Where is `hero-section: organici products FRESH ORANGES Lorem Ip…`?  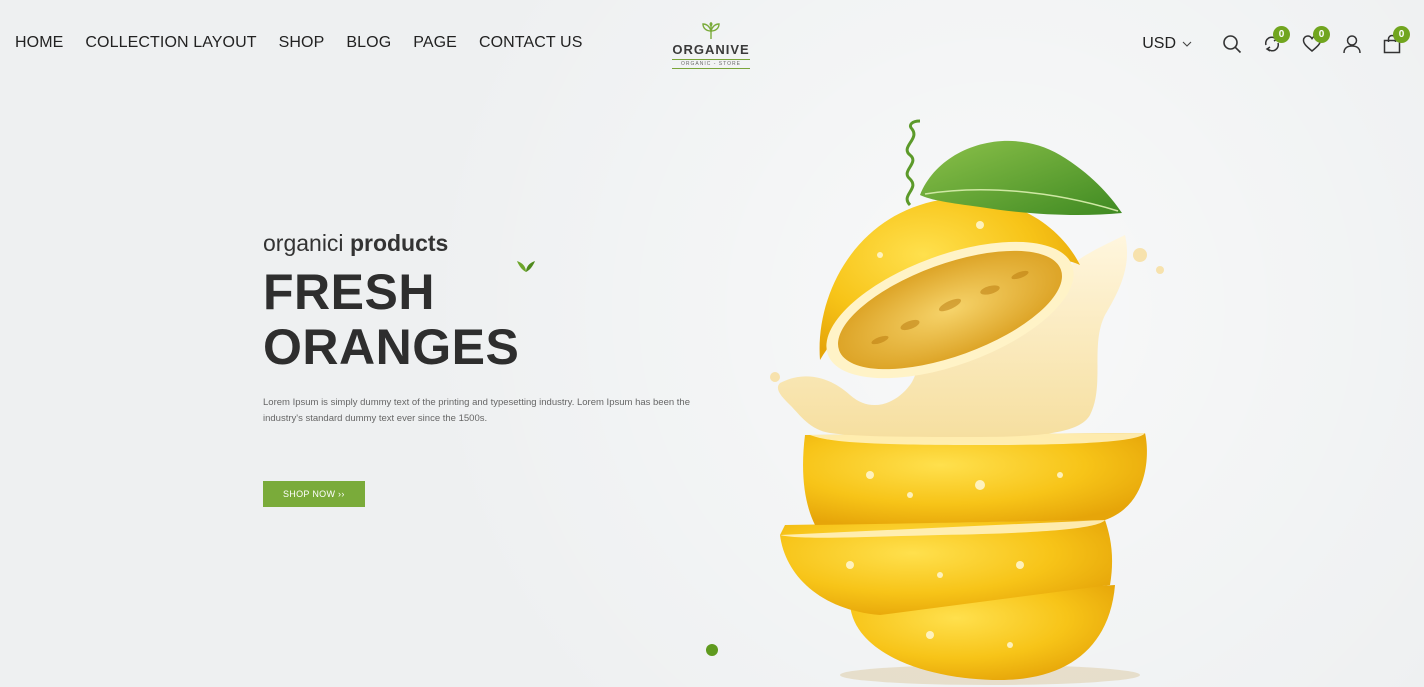 hero-section: organici products FRESH ORANGES Lorem Ip… is located at coordinates (483, 368).